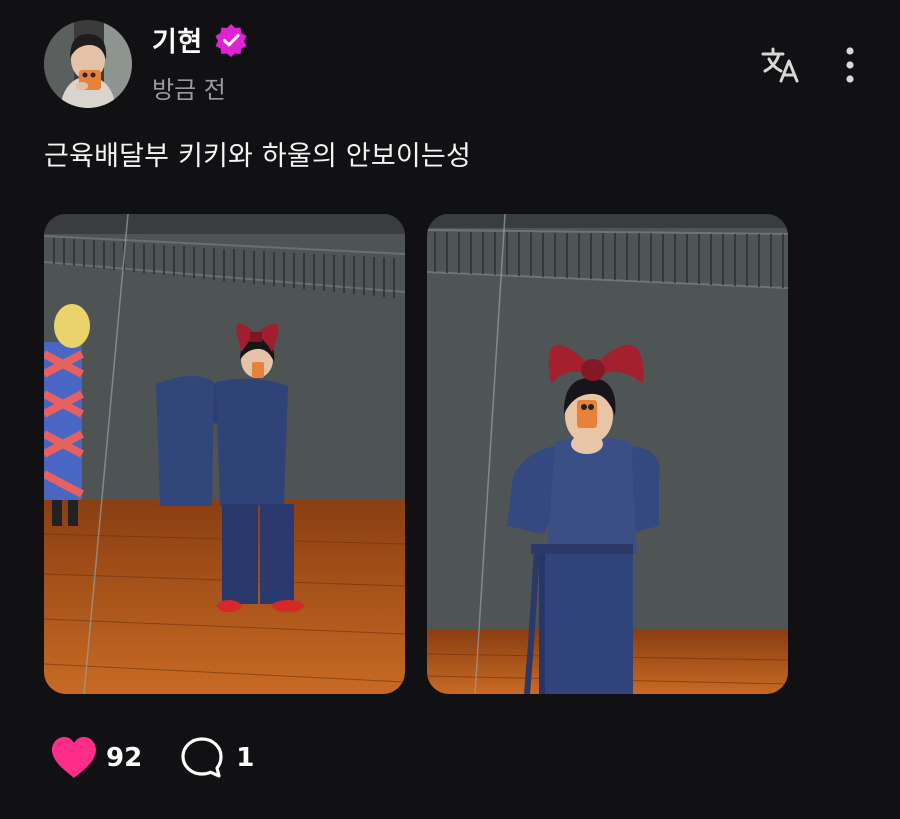 The width and height of the screenshot is (900, 819). I want to click on reply-button: 1, so click(217, 758).